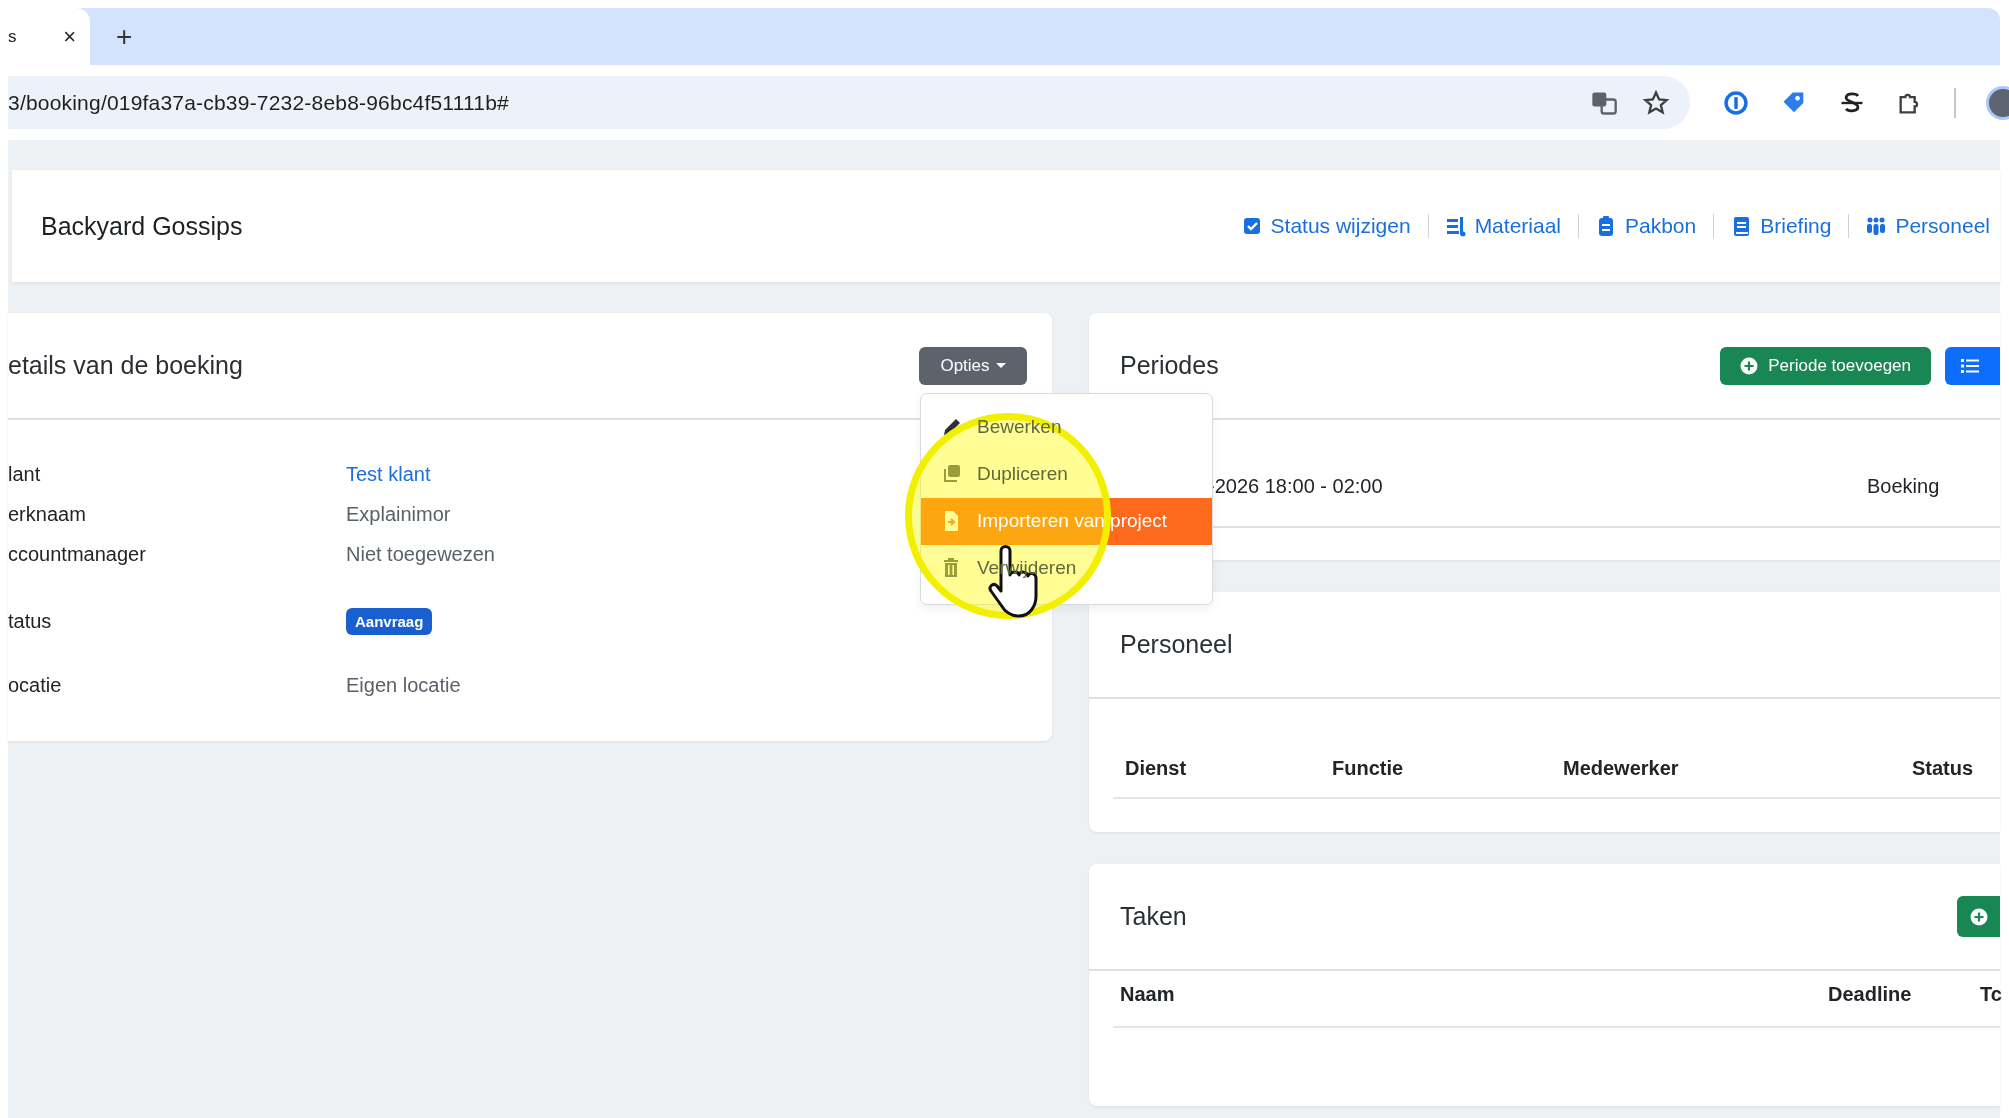  What do you see at coordinates (1326, 226) in the screenshot?
I see `nav-link: Status wijzigen` at bounding box center [1326, 226].